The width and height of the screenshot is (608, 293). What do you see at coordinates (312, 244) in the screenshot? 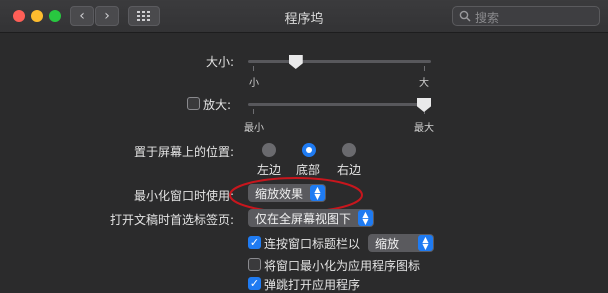
I see `double-click-label: 连按窗口标题栏以` at bounding box center [312, 244].